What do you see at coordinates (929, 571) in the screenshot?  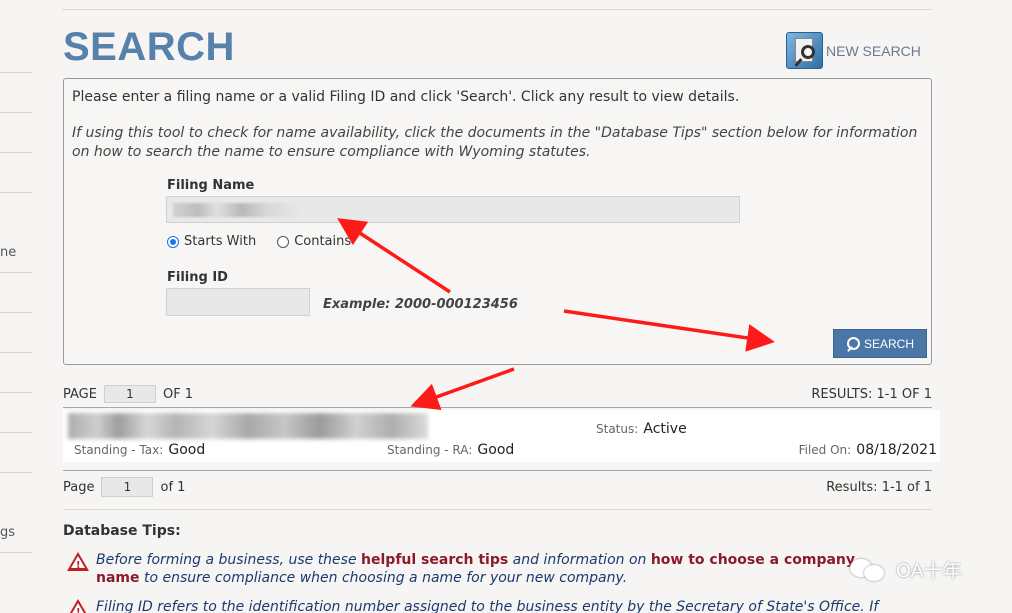 I see `watermark-text: OA十年` at bounding box center [929, 571].